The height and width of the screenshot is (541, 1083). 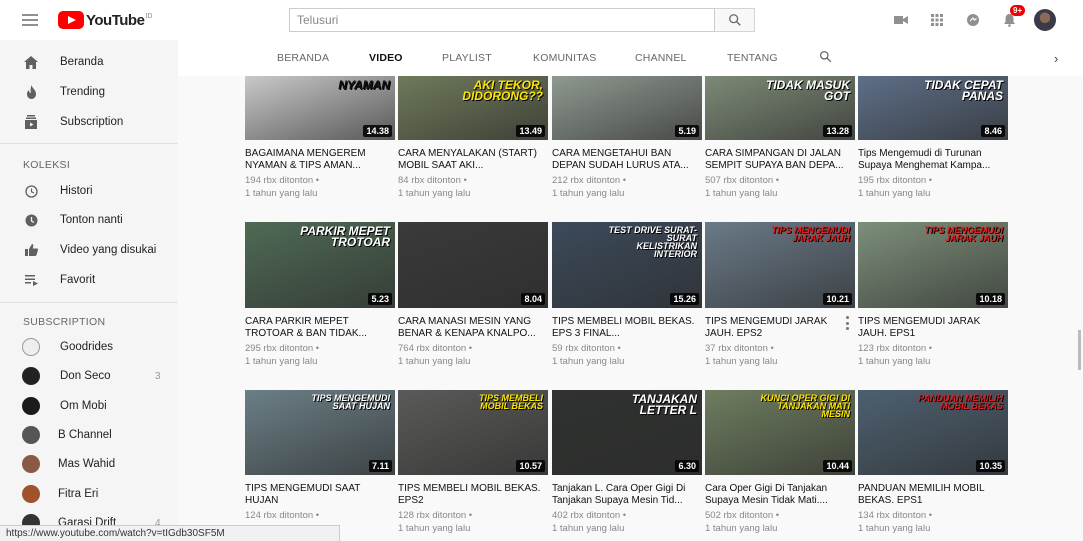 I want to click on messages-icon, so click(x=973, y=20).